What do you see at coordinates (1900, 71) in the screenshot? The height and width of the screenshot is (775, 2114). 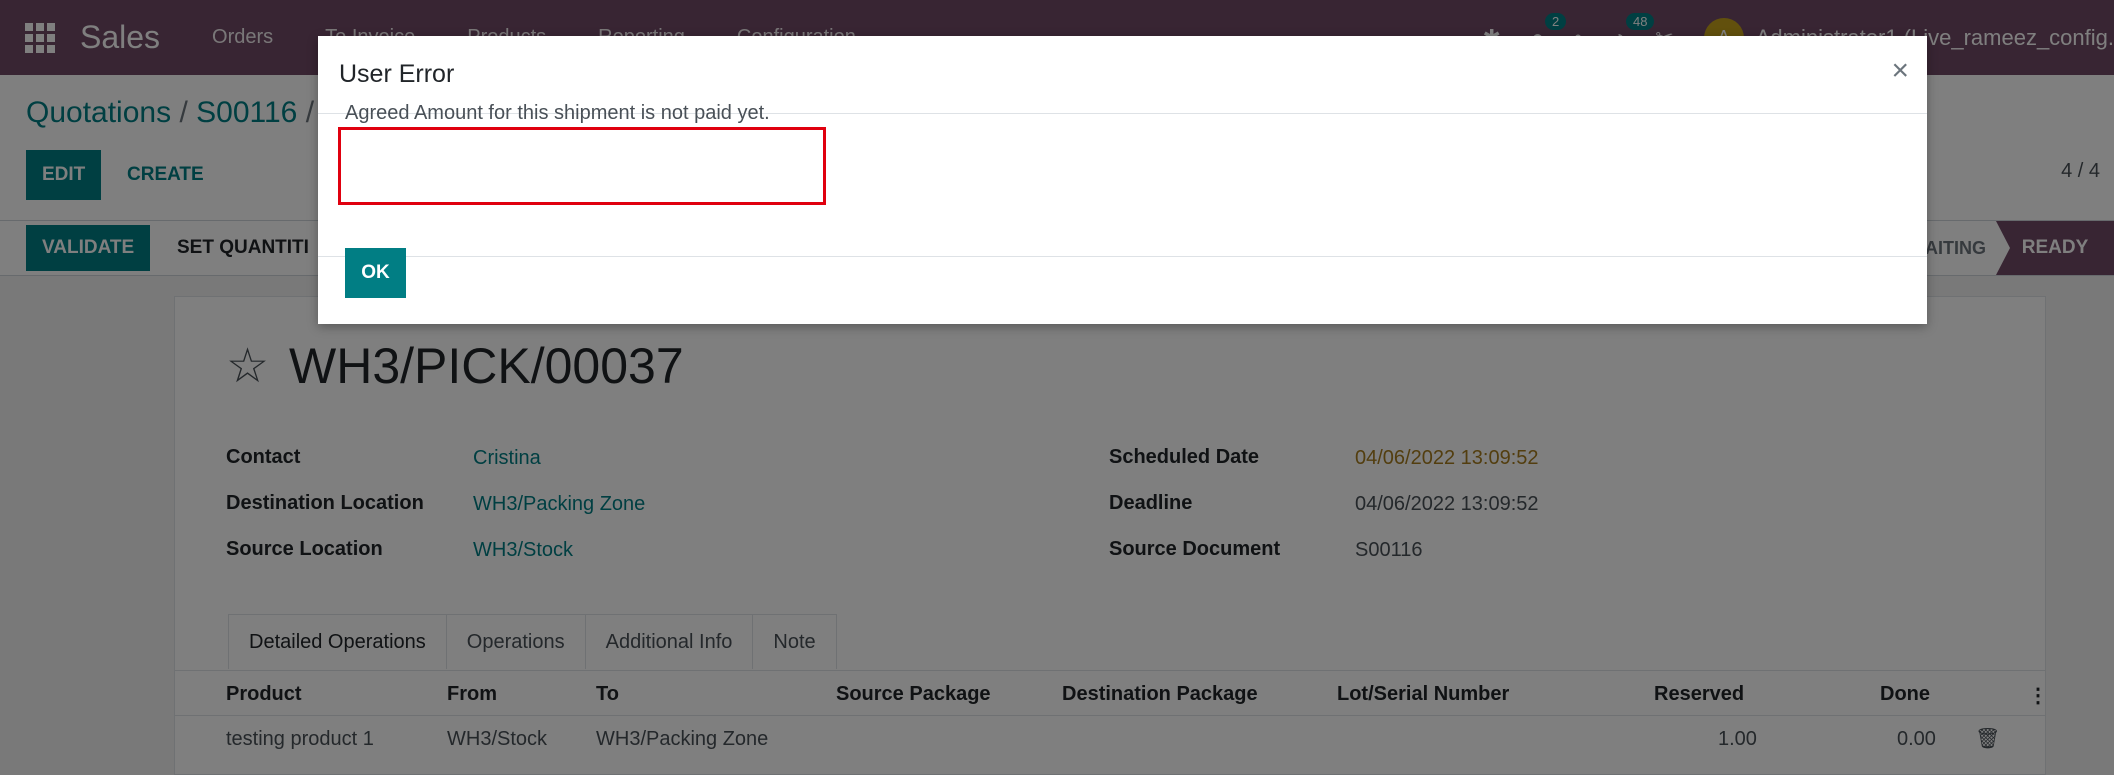 I see `close-icon: ×` at bounding box center [1900, 71].